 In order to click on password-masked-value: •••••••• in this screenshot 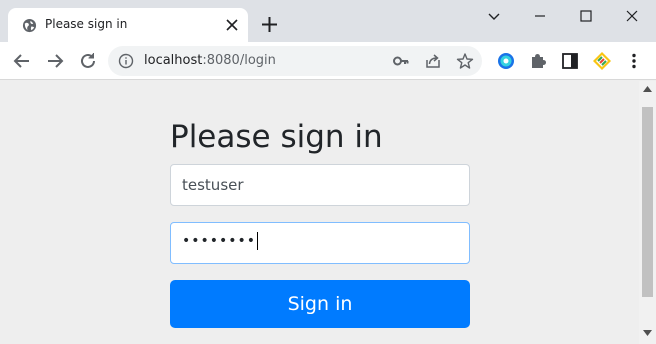, I will do `click(220, 241)`.